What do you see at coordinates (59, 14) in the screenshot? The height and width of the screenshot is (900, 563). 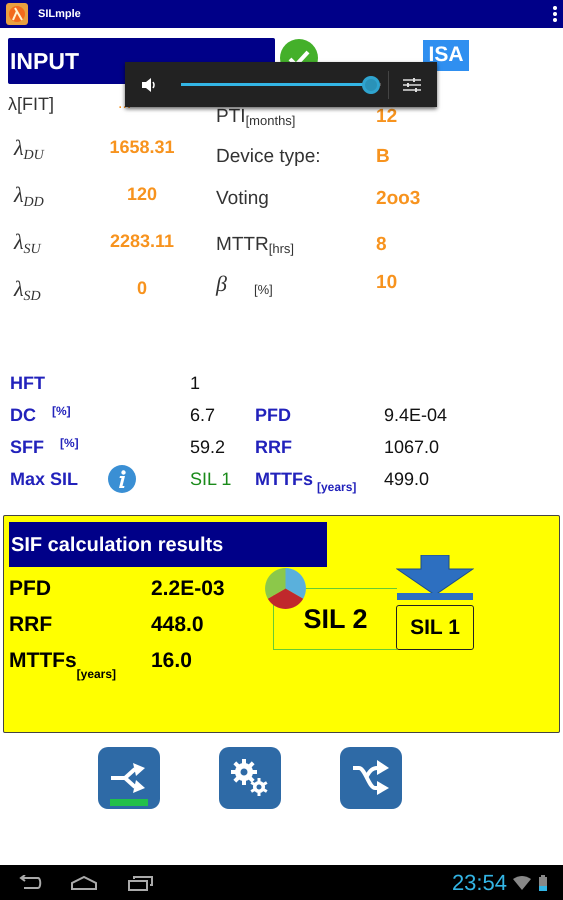 I see `app-title: SILmple` at bounding box center [59, 14].